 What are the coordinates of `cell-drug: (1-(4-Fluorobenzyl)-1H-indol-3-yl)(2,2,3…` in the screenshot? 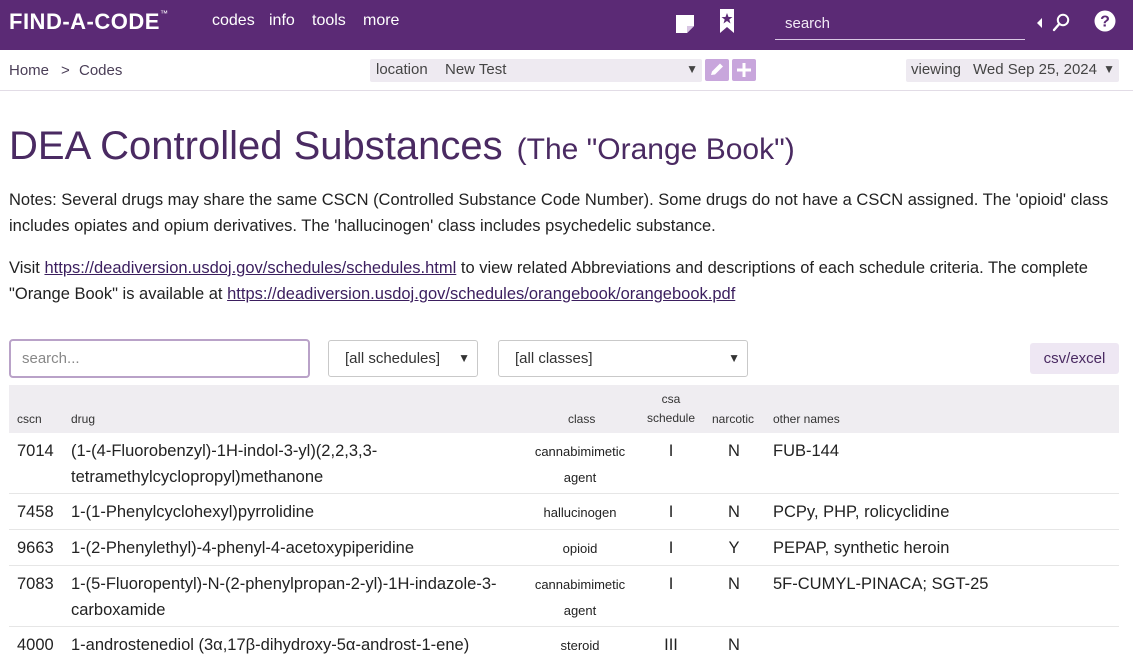 It's located at (224, 464).